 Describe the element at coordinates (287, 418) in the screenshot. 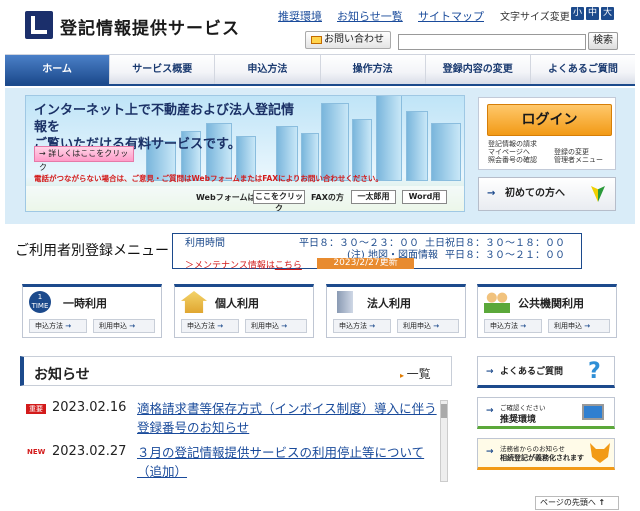

I see `news-item-link: 適格請求書等保存方式（インボイス制度）導入に伴う 登録番号のお知らせ` at that location.